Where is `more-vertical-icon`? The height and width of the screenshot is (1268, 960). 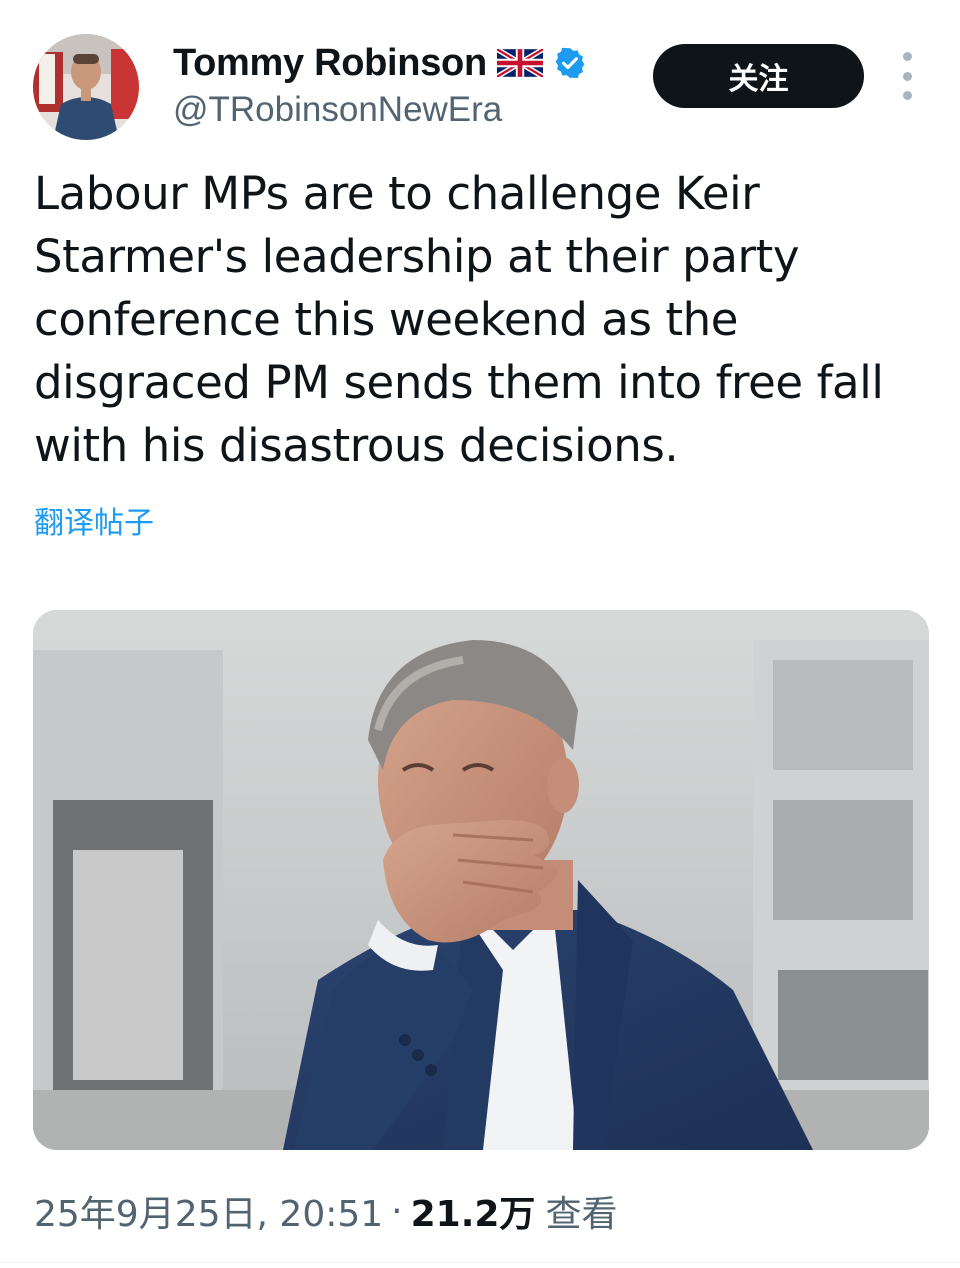 more-vertical-icon is located at coordinates (907, 76).